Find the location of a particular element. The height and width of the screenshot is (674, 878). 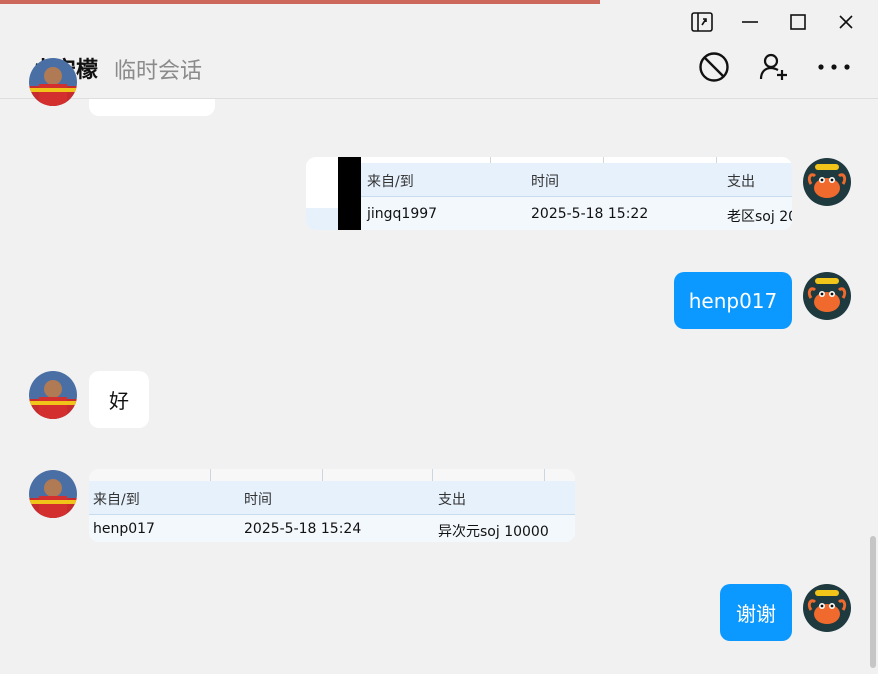

message-text: 好 is located at coordinates (119, 401).